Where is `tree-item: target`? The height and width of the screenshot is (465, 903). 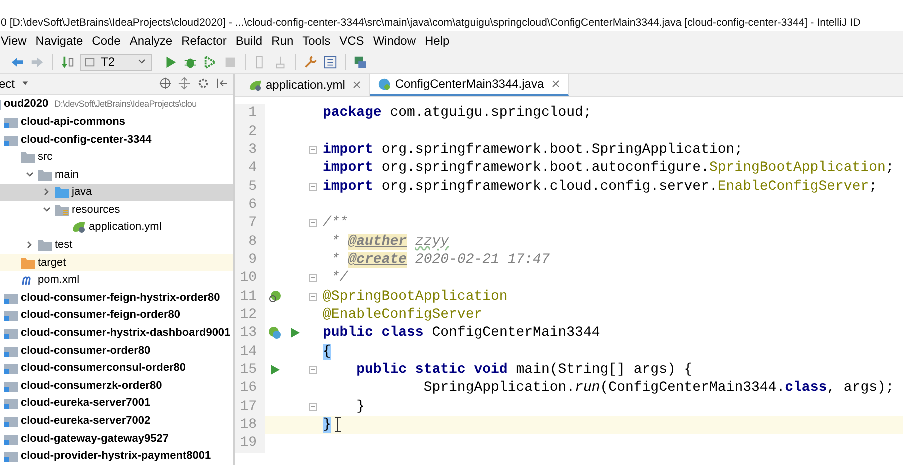
tree-item: target is located at coordinates (52, 262).